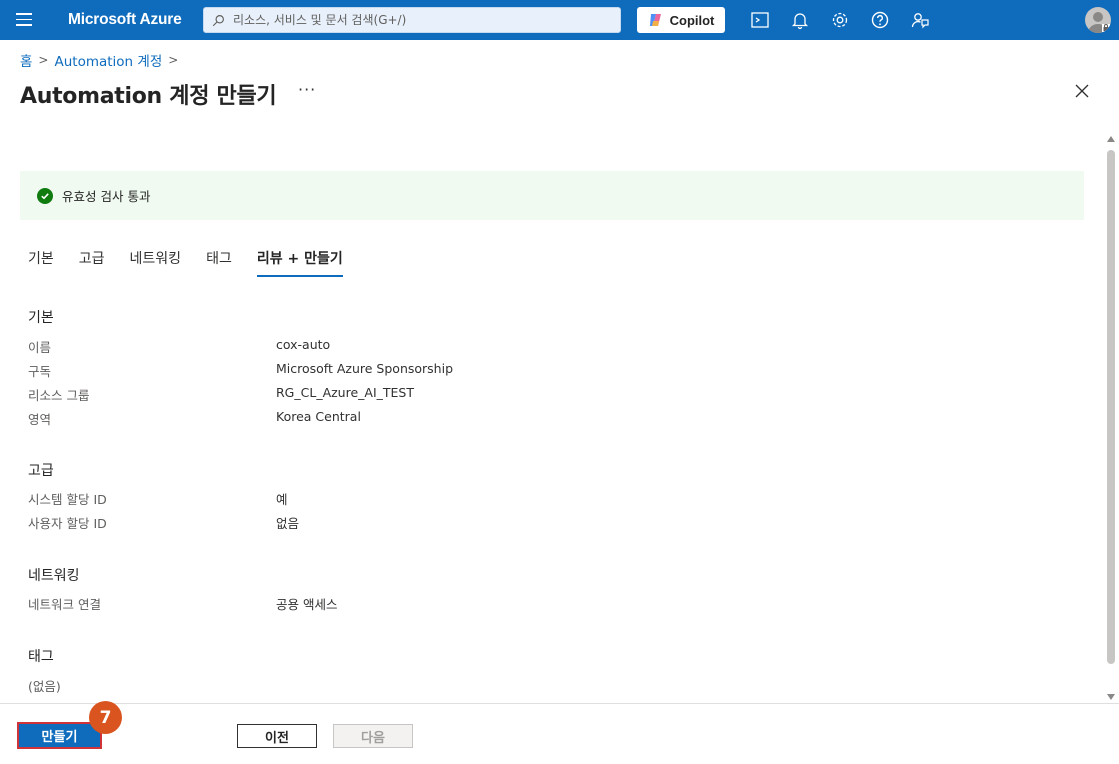 This screenshot has height=764, width=1119. What do you see at coordinates (41, 471) in the screenshot?
I see `section-title-advanced: 고급` at bounding box center [41, 471].